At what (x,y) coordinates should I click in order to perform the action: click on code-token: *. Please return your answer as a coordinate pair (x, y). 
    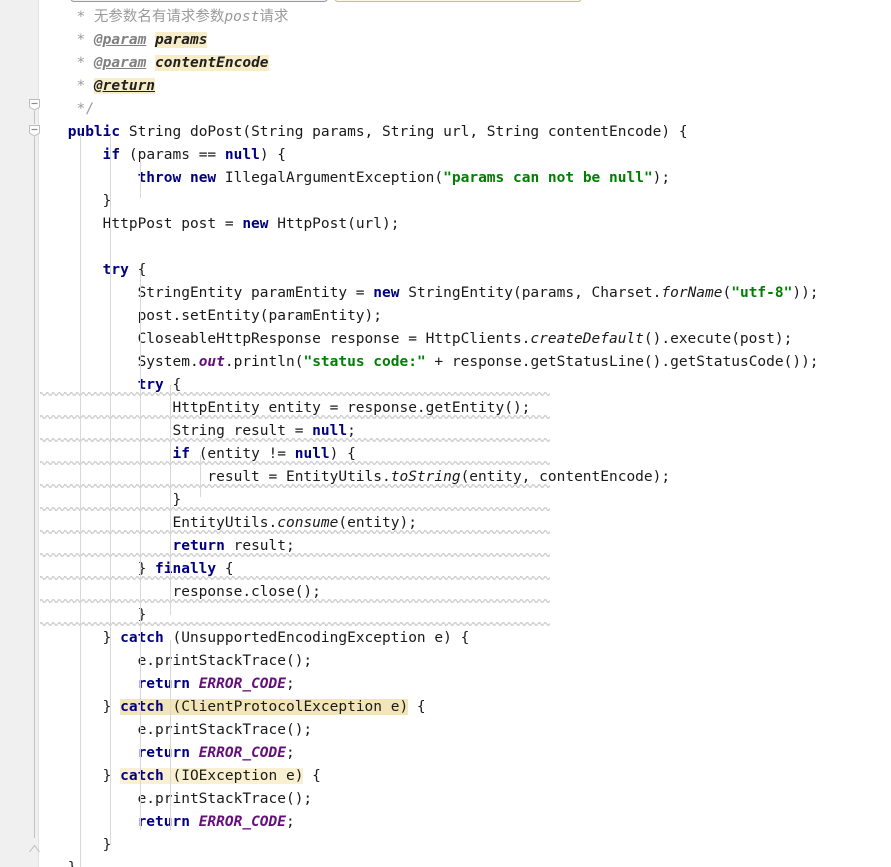
    Looking at the image, I should click on (76, 63).